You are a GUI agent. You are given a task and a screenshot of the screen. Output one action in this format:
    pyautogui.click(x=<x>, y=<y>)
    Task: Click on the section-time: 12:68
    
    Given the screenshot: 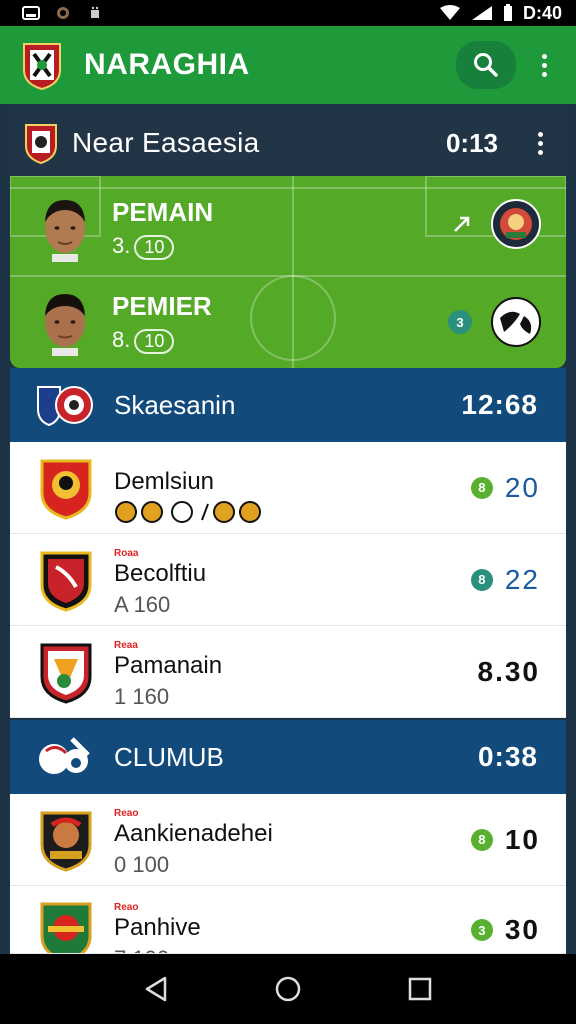 What is the action you would take?
    pyautogui.click(x=499, y=404)
    